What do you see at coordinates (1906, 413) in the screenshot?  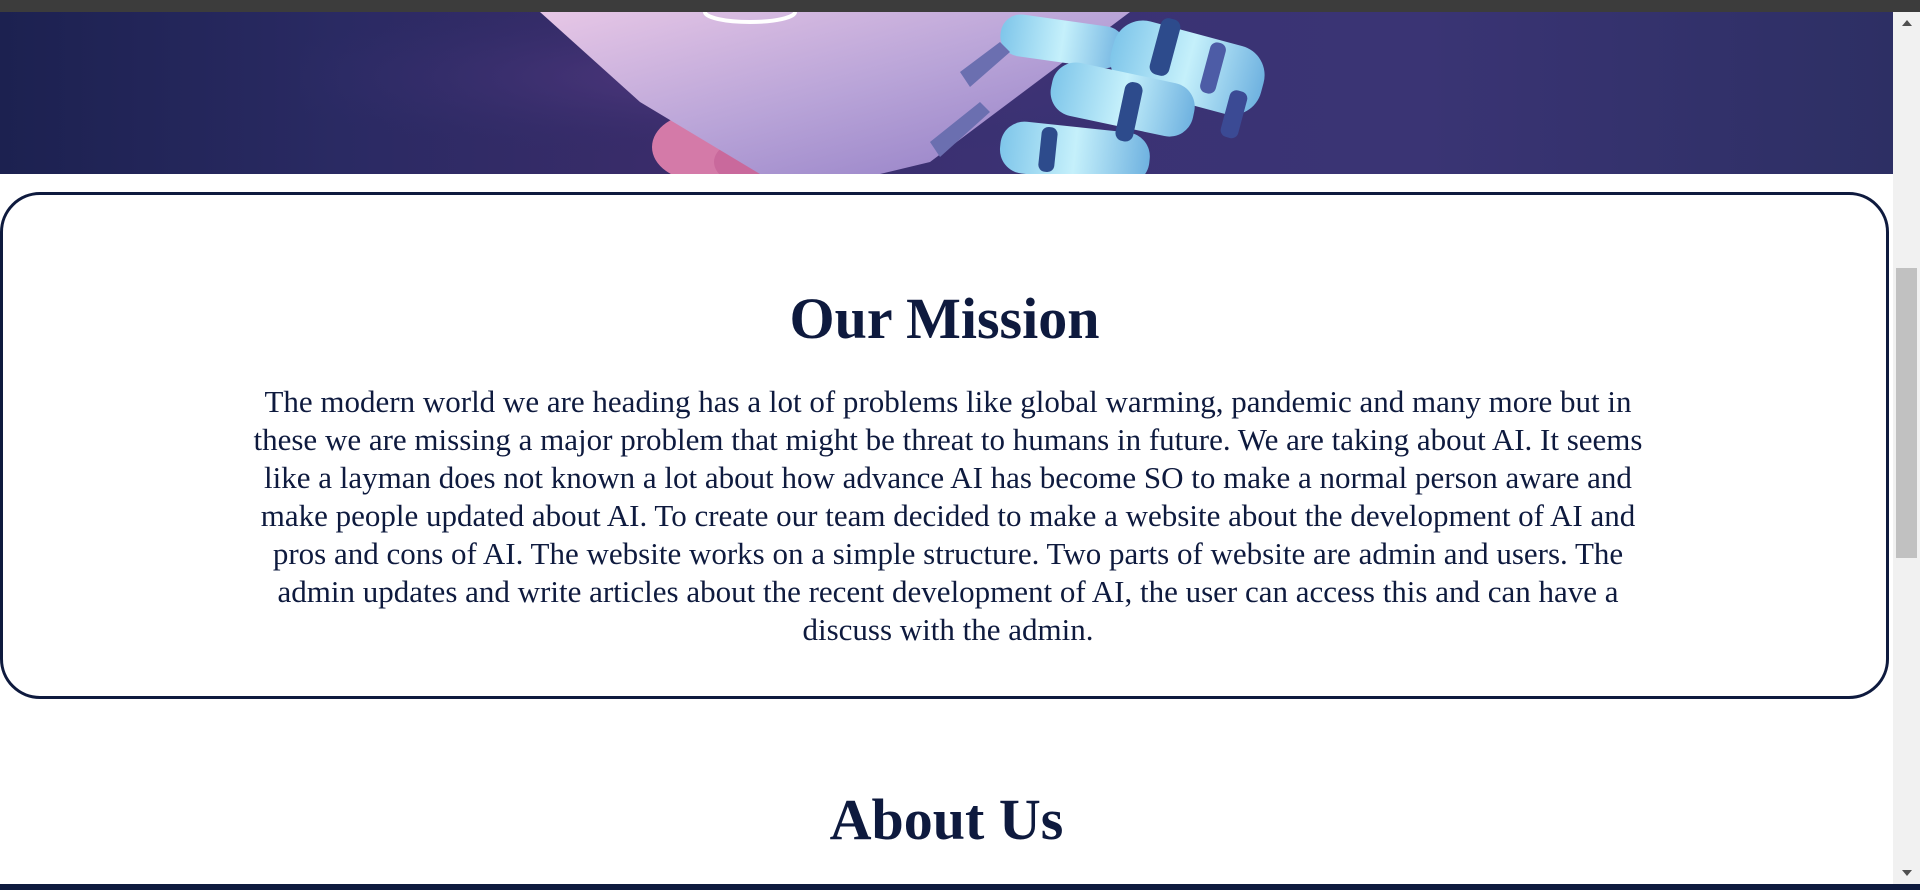 I see `scrollbar-thumb` at bounding box center [1906, 413].